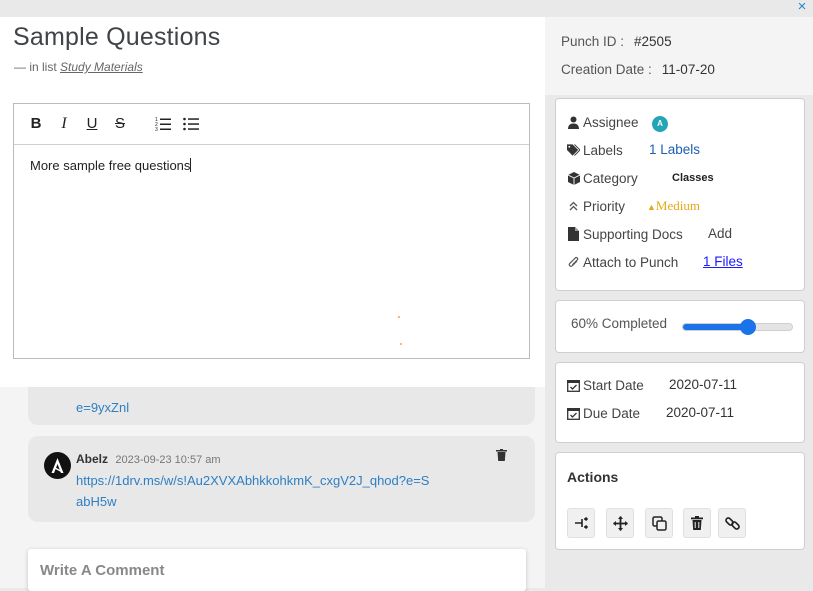  I want to click on delete-comment-icon, so click(501, 454).